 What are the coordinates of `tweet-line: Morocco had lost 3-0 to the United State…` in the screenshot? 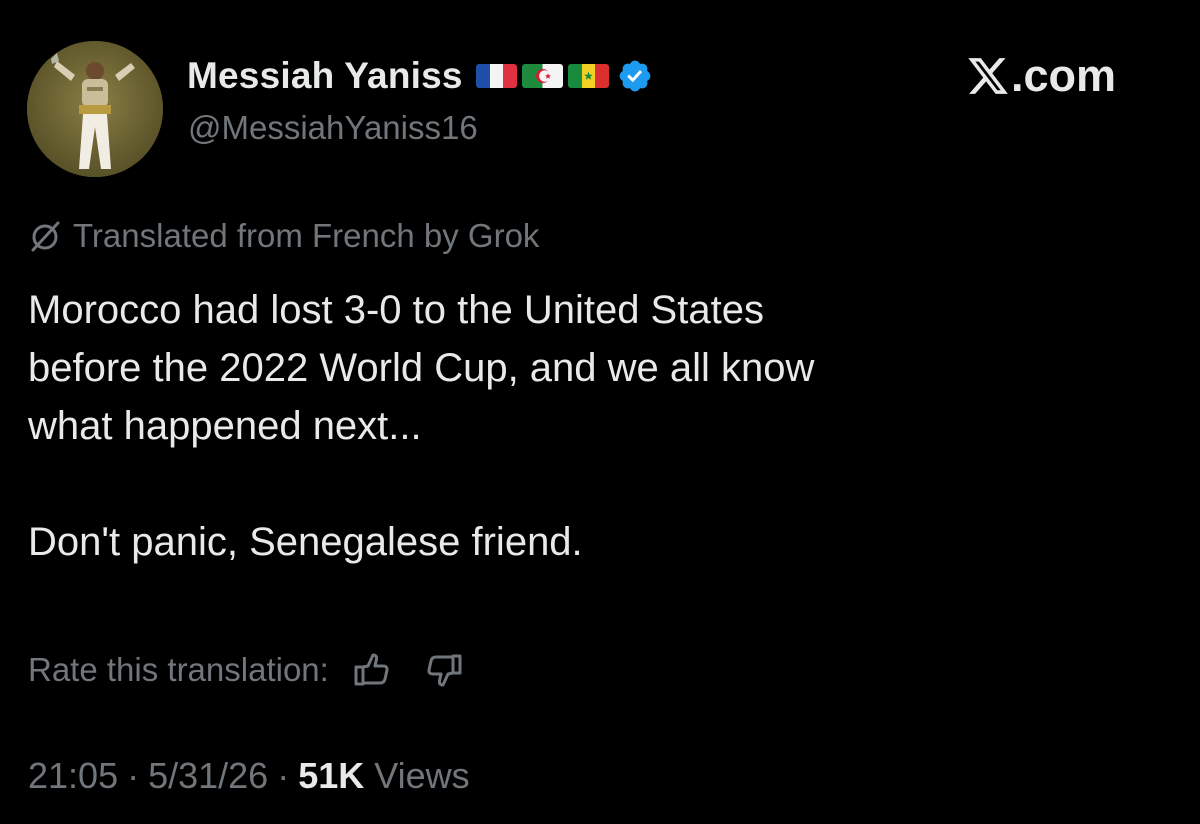 It's located at (396, 310).